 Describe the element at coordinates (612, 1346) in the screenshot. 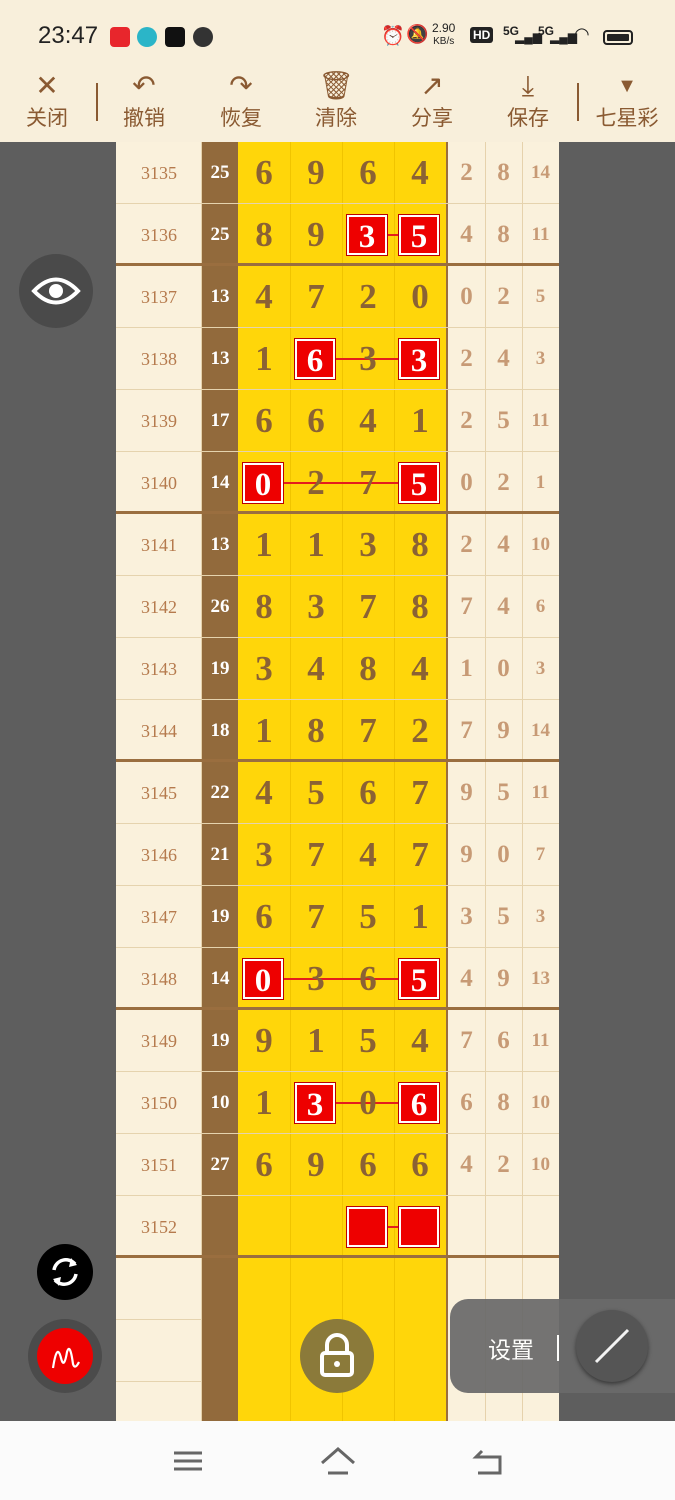

I see `line-tool-button` at that location.